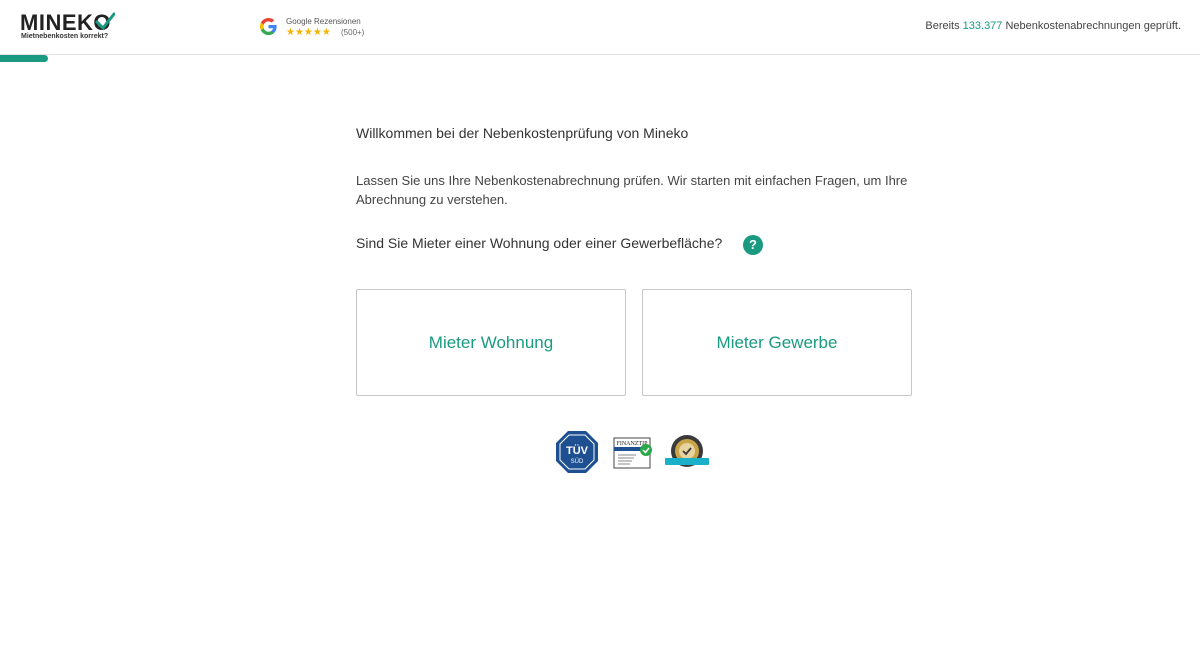 The image size is (1200, 655). Describe the element at coordinates (777, 342) in the screenshot. I see `option-mieter-gewerbe-button: Mieter Gewerbe` at that location.